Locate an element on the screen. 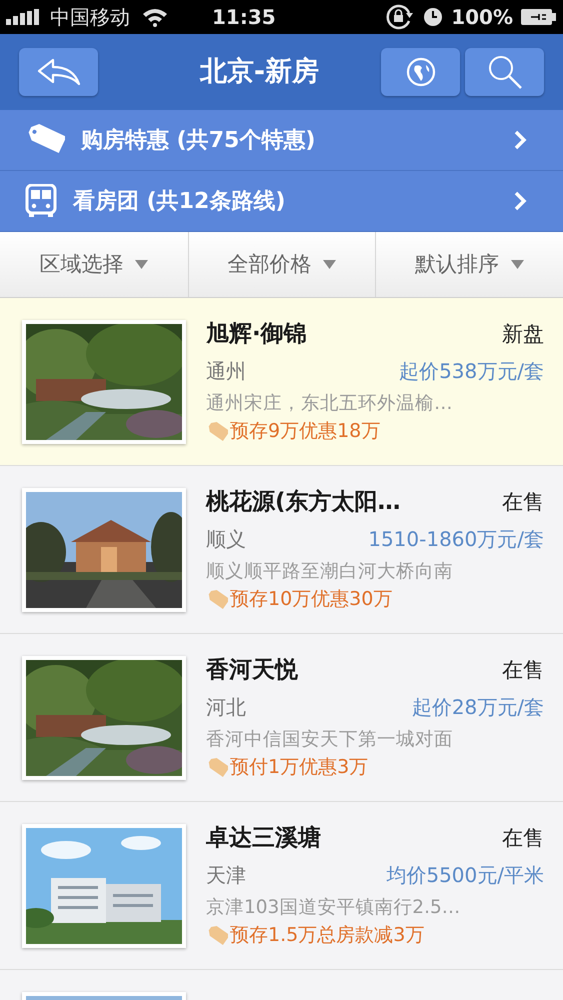 This screenshot has height=1000, width=563. battery-percent: 100% is located at coordinates (482, 17).